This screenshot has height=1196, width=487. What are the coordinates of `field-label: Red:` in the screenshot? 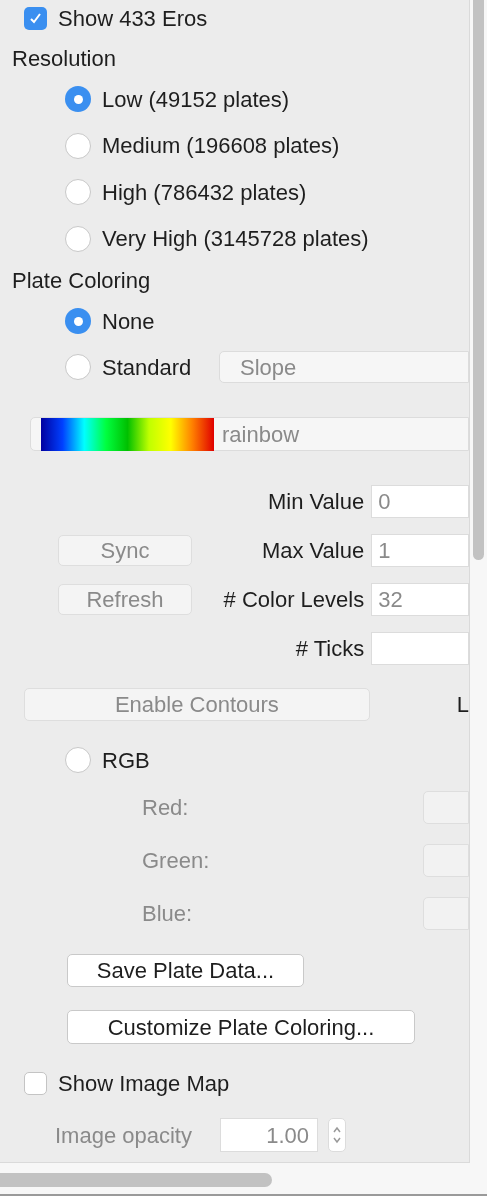 It's located at (166, 808).